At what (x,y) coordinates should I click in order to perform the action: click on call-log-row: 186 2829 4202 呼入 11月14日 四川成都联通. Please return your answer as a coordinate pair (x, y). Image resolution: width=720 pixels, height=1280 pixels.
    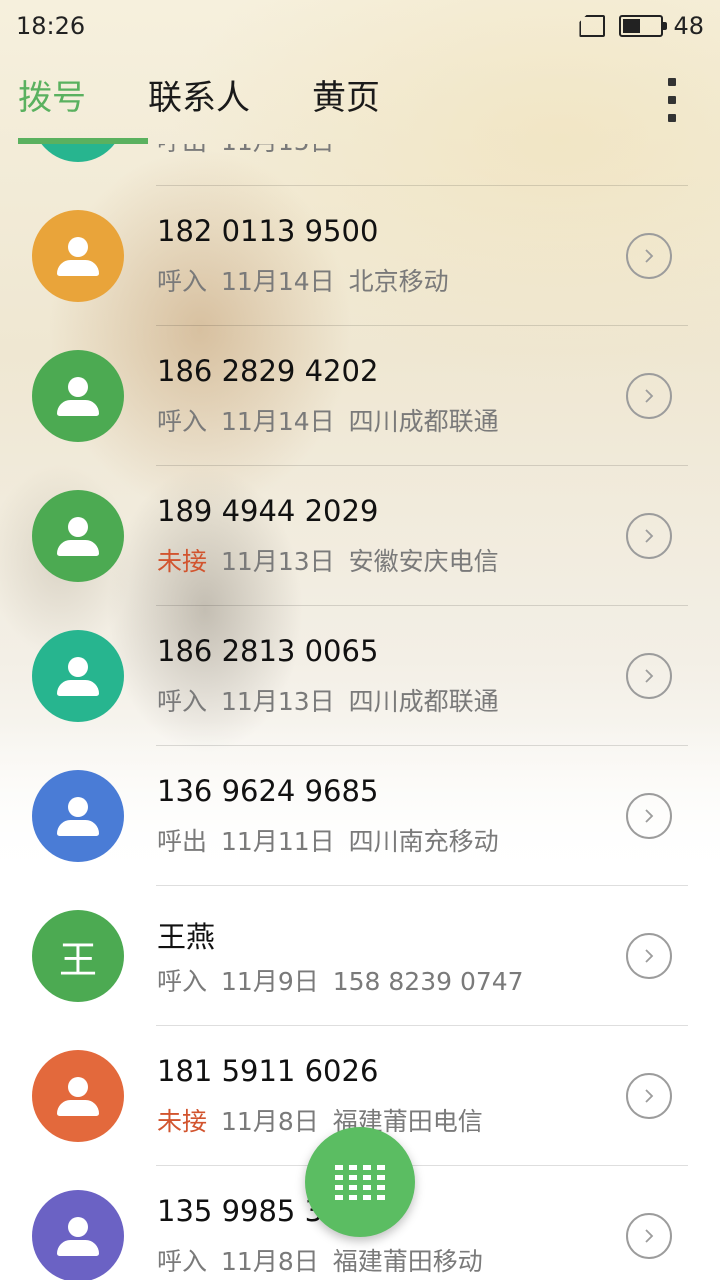
    Looking at the image, I should click on (360, 396).